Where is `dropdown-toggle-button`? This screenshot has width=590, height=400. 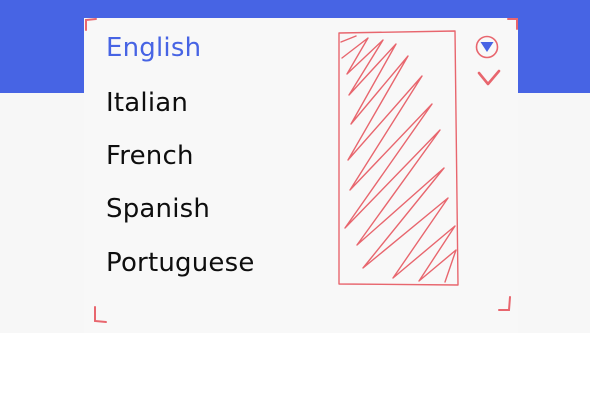
dropdown-toggle-button is located at coordinates (487, 47).